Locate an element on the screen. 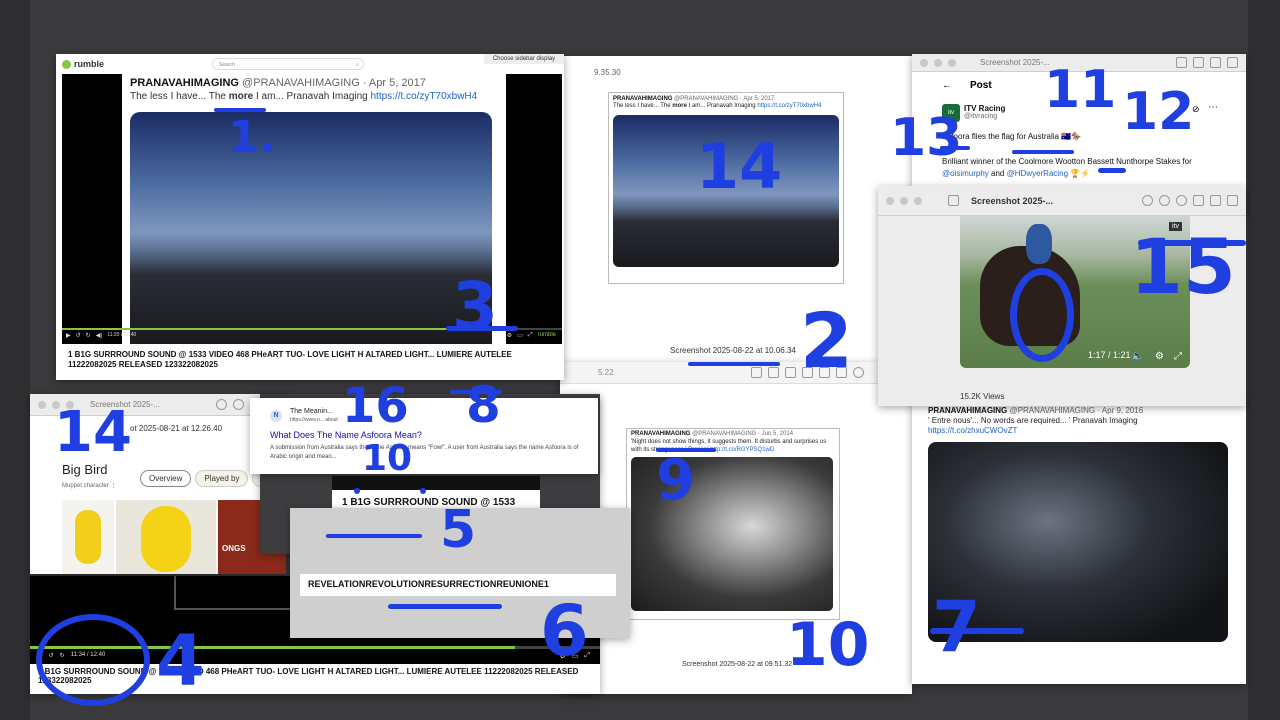  jockey-silhouette is located at coordinates (1039, 244).